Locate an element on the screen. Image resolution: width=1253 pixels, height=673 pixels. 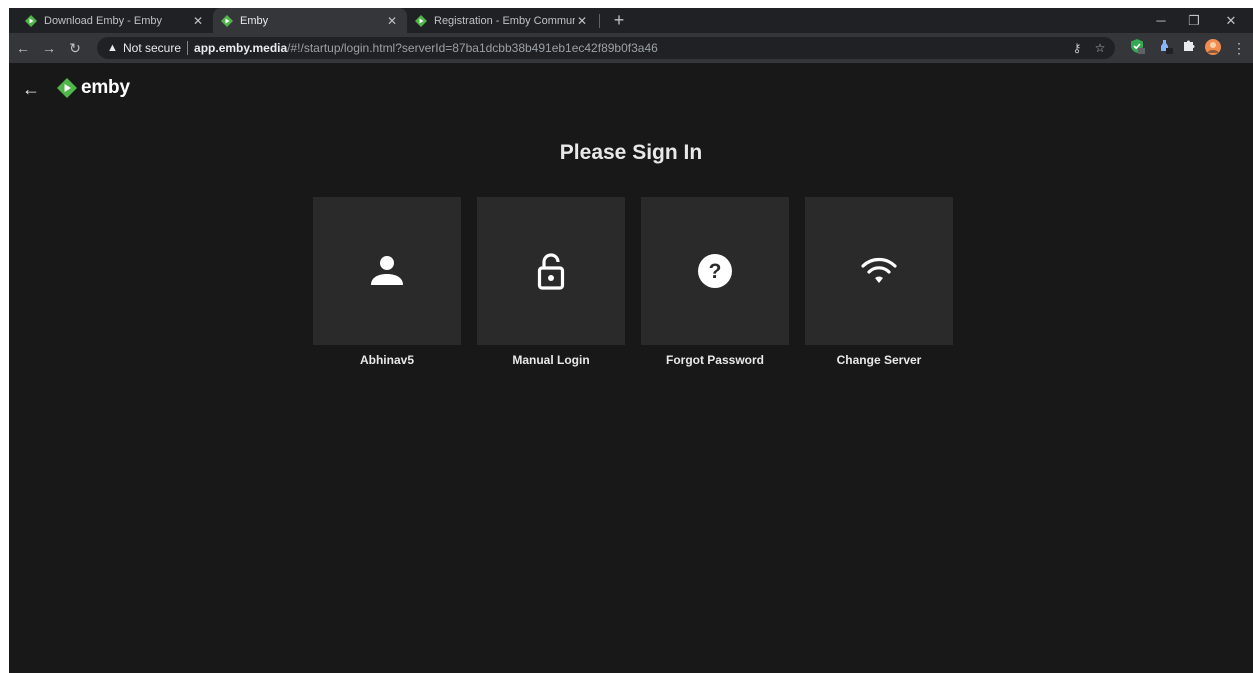
change-server-card: Change Server is located at coordinates (879, 282).